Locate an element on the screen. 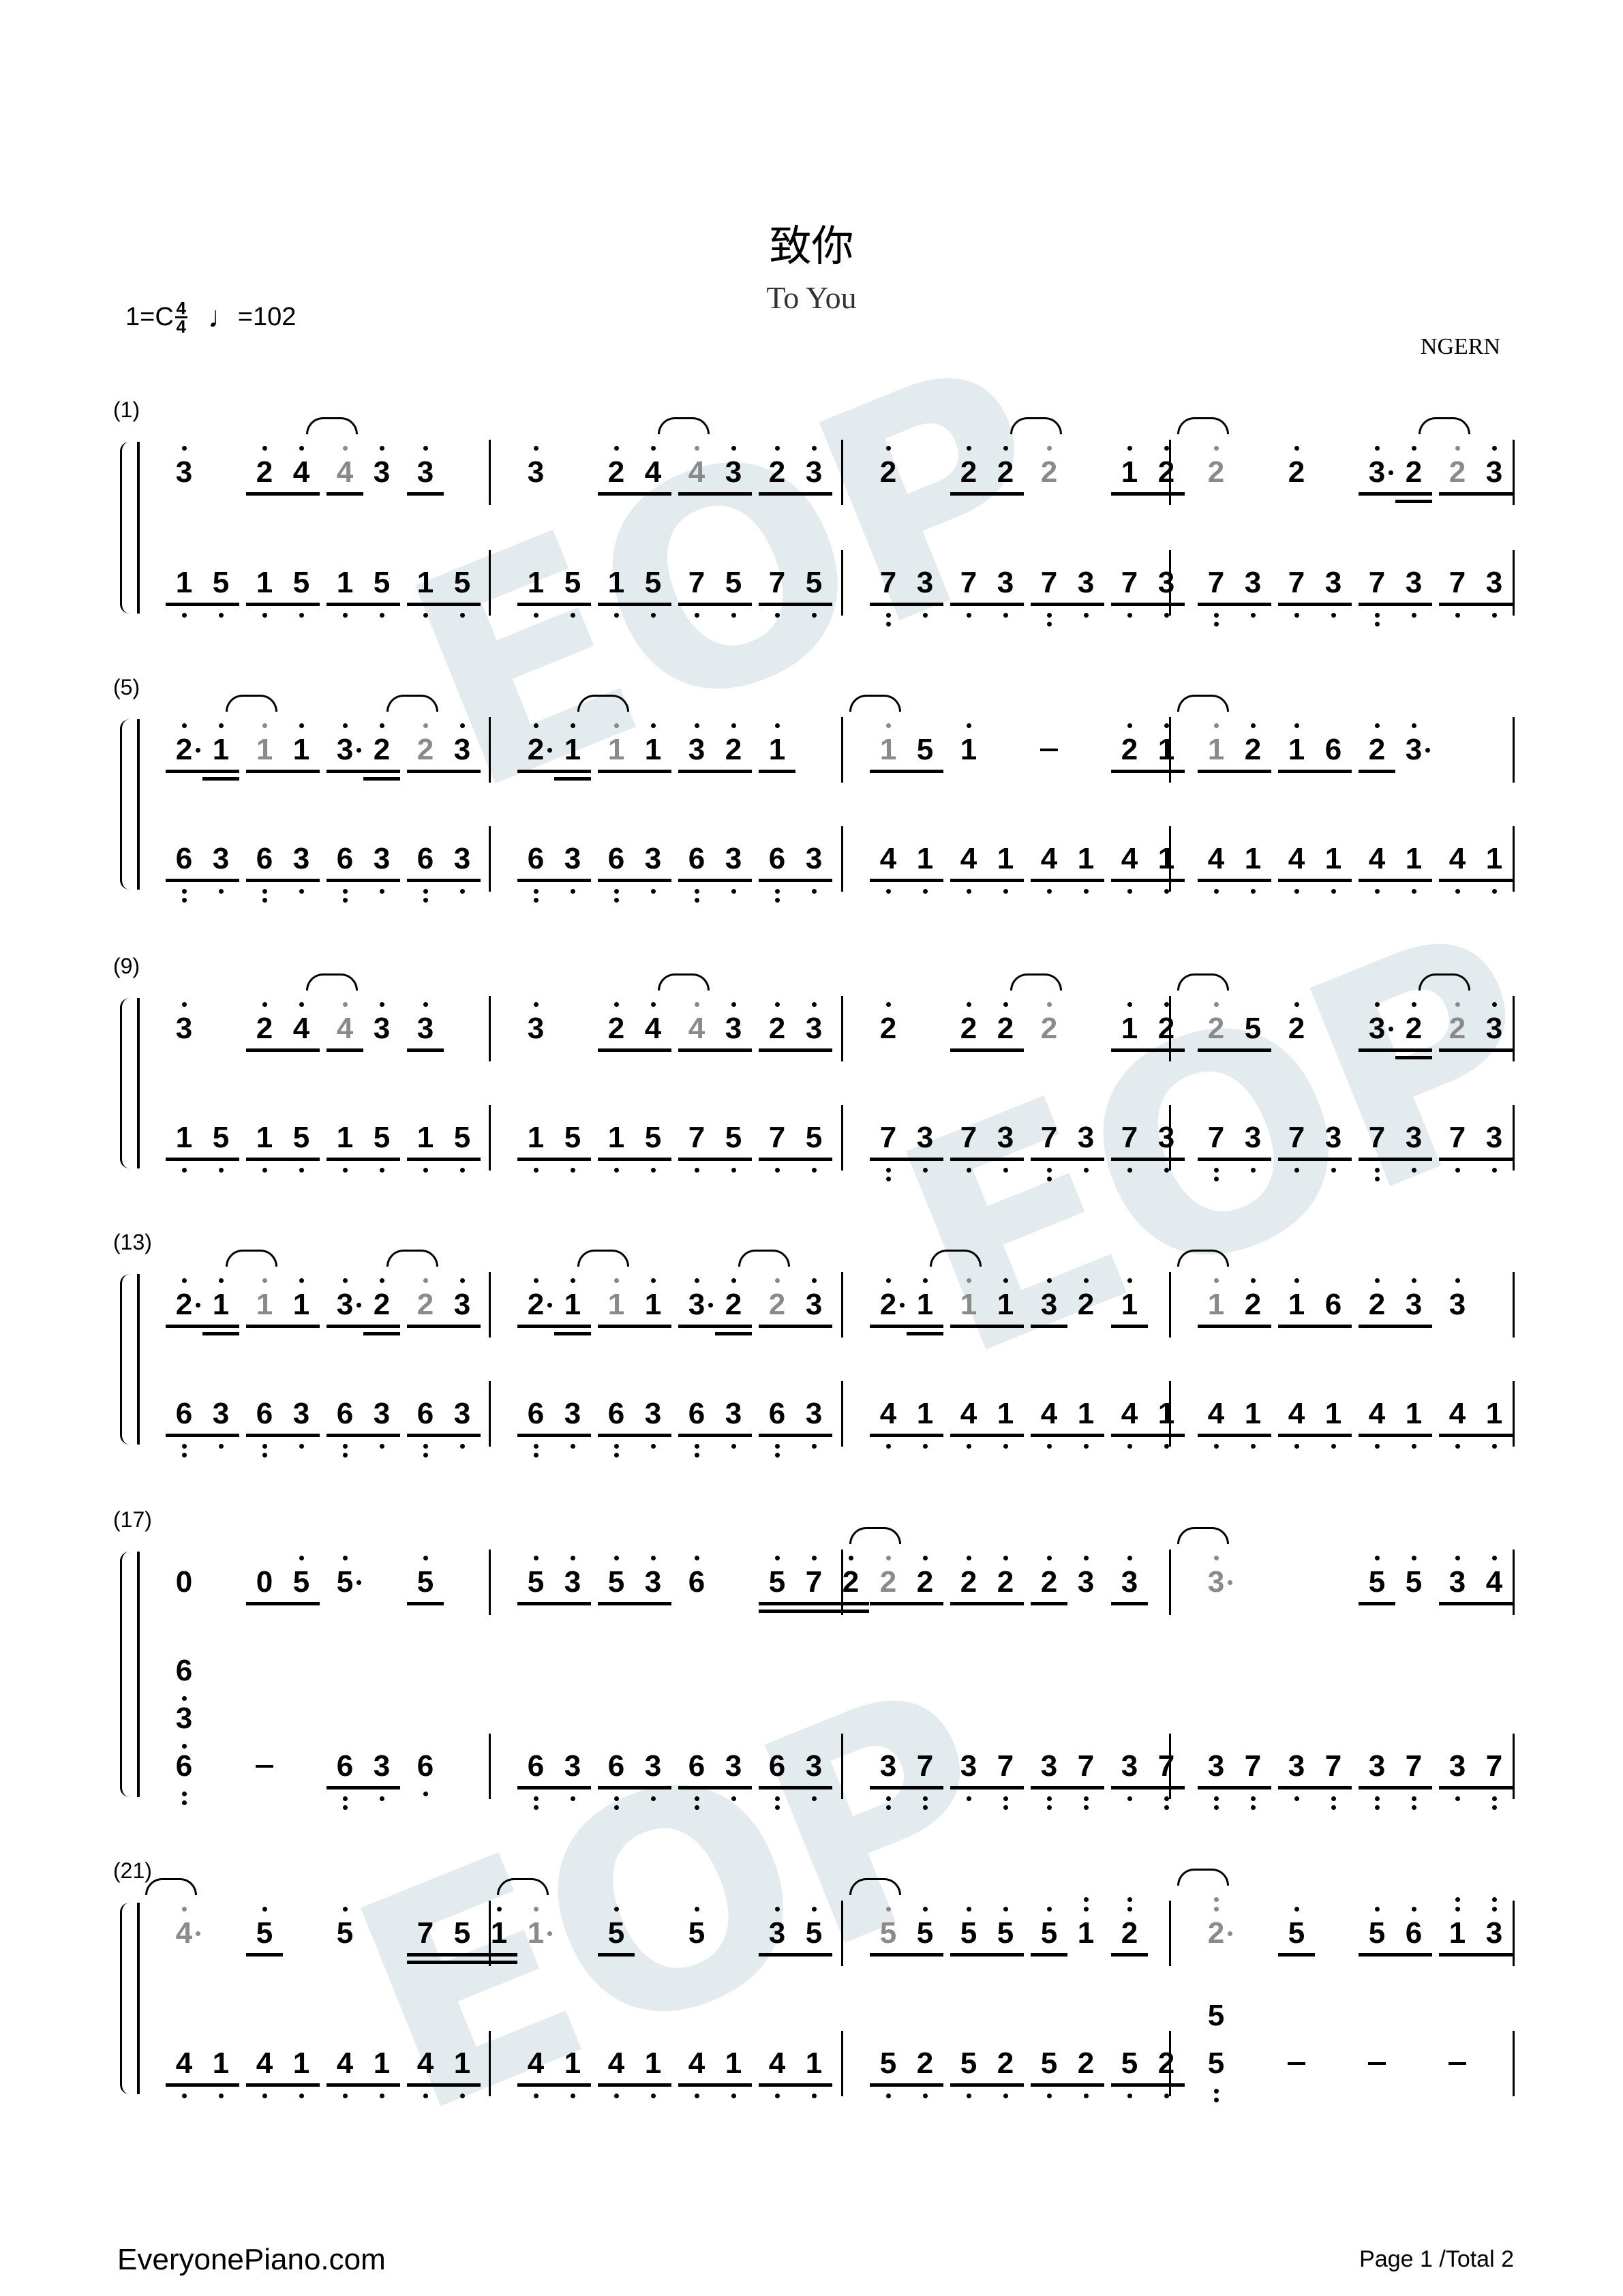  augmentation-dot is located at coordinates (359, 1582).